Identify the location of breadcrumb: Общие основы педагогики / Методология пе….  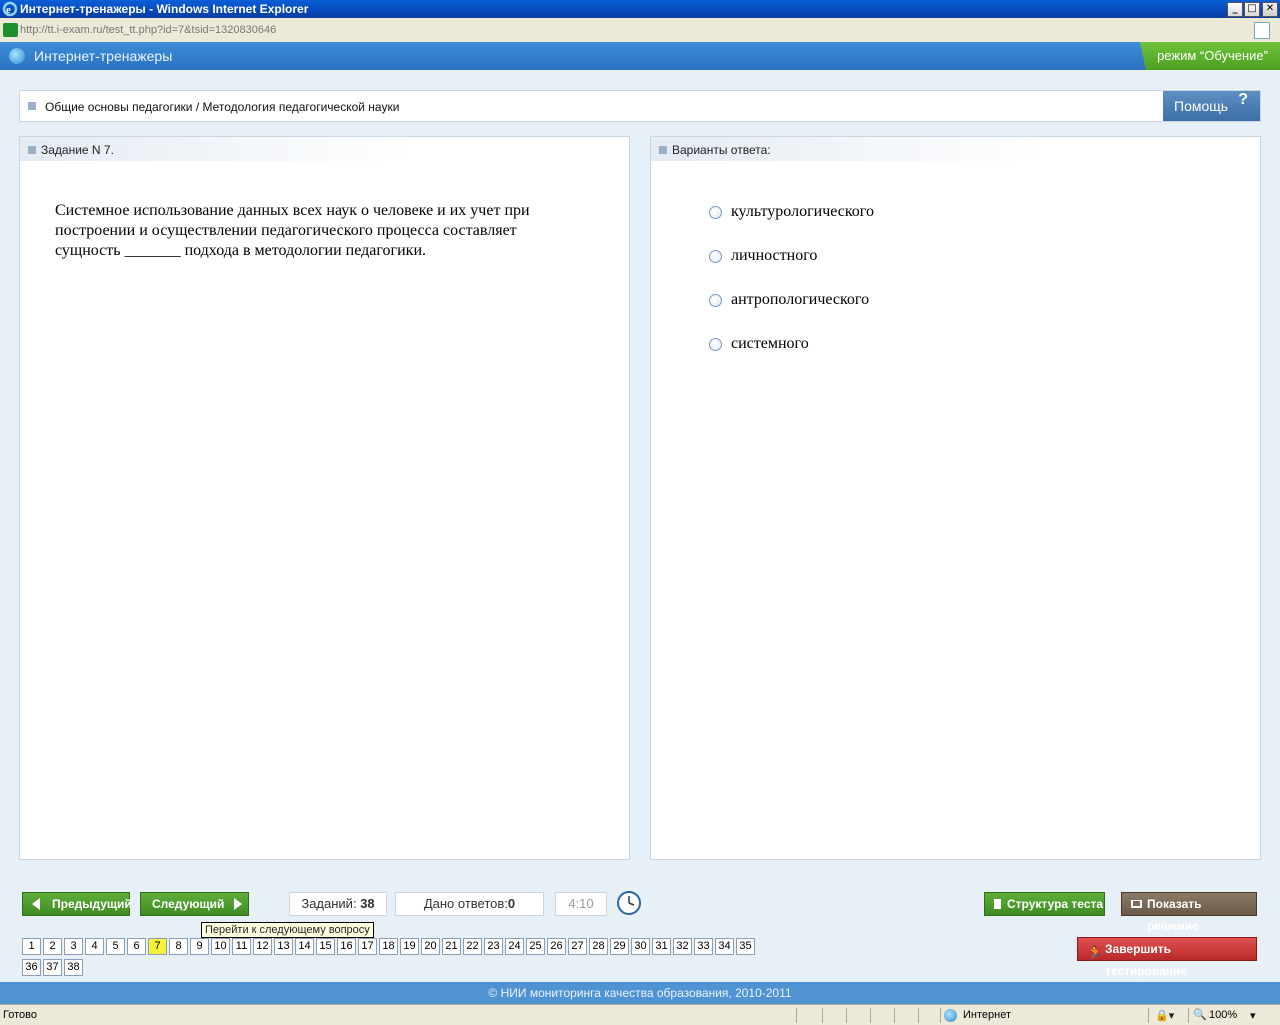
(222, 107).